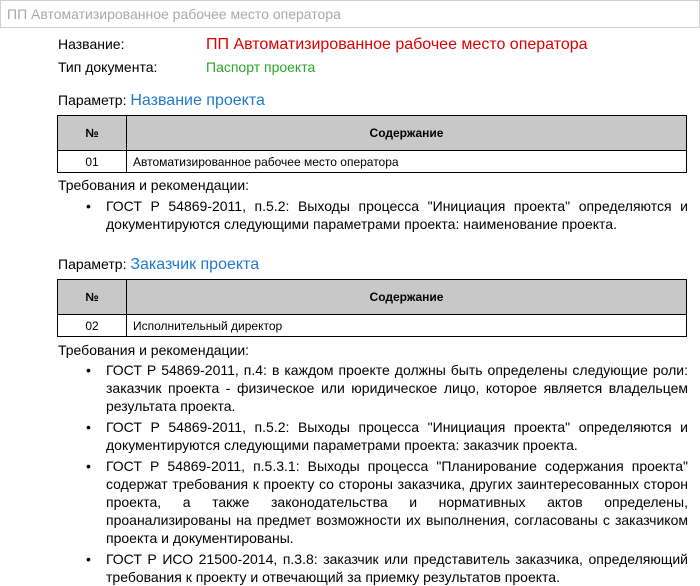 The width and height of the screenshot is (700, 586). What do you see at coordinates (92, 325) in the screenshot?
I see `row-number: 02` at bounding box center [92, 325].